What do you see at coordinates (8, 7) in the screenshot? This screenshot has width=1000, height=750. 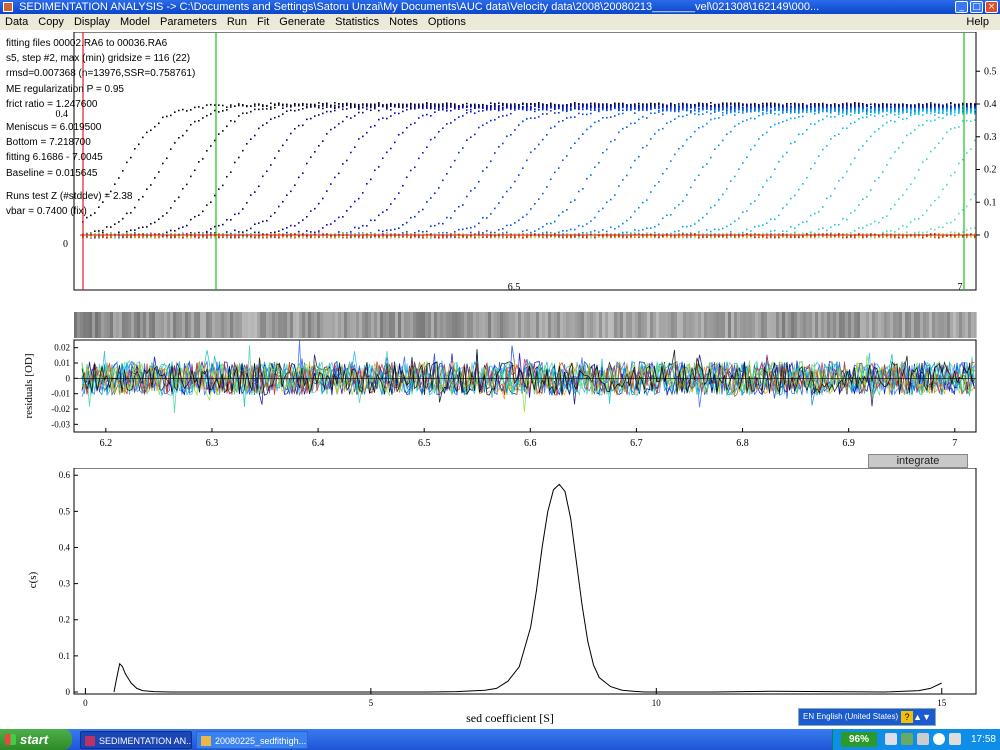 I see `app-icon` at bounding box center [8, 7].